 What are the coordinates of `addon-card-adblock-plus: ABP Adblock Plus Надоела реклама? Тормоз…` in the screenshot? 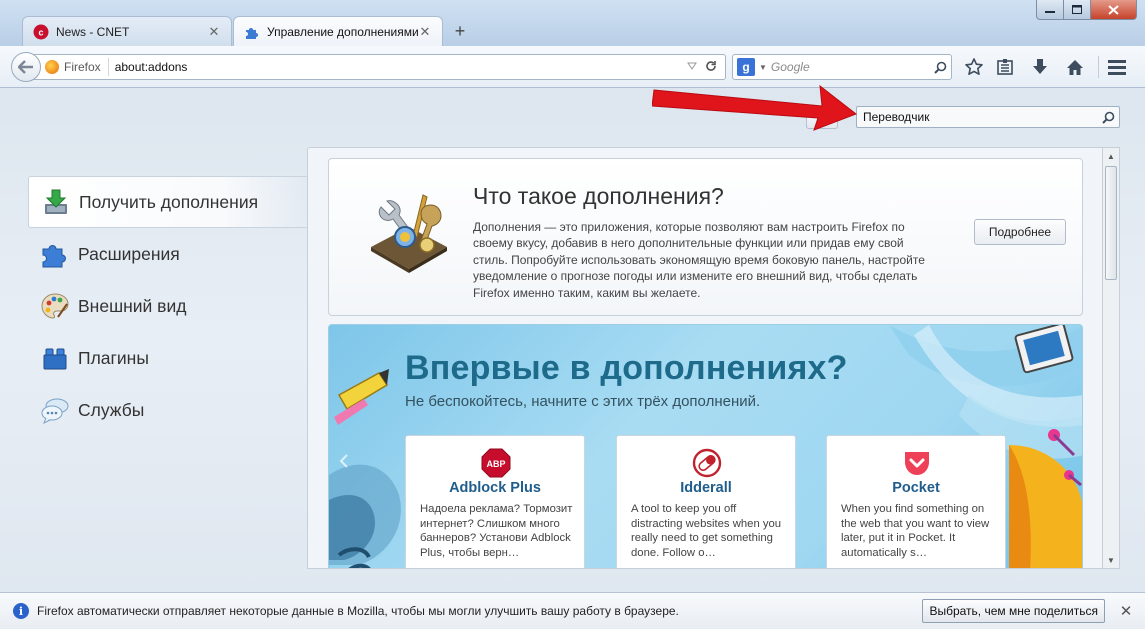 It's located at (495, 501).